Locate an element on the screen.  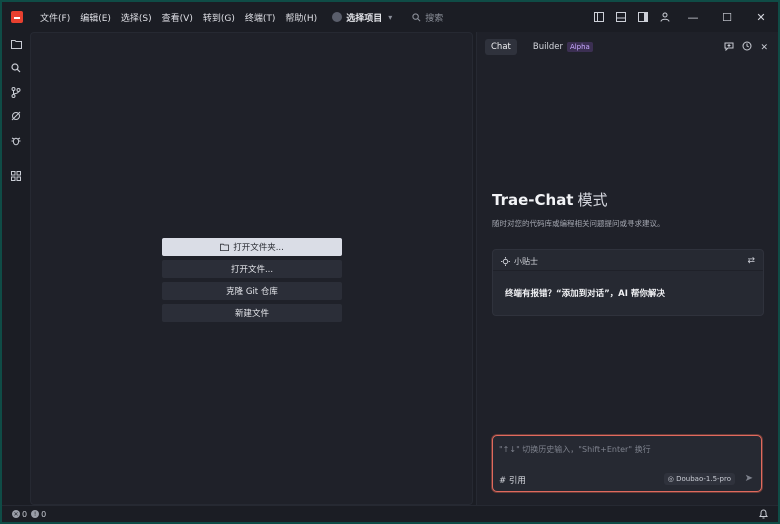
tip-body: 终端有报错？“添加到对话”，AI 帮你解决 is located at coordinates (585, 294).